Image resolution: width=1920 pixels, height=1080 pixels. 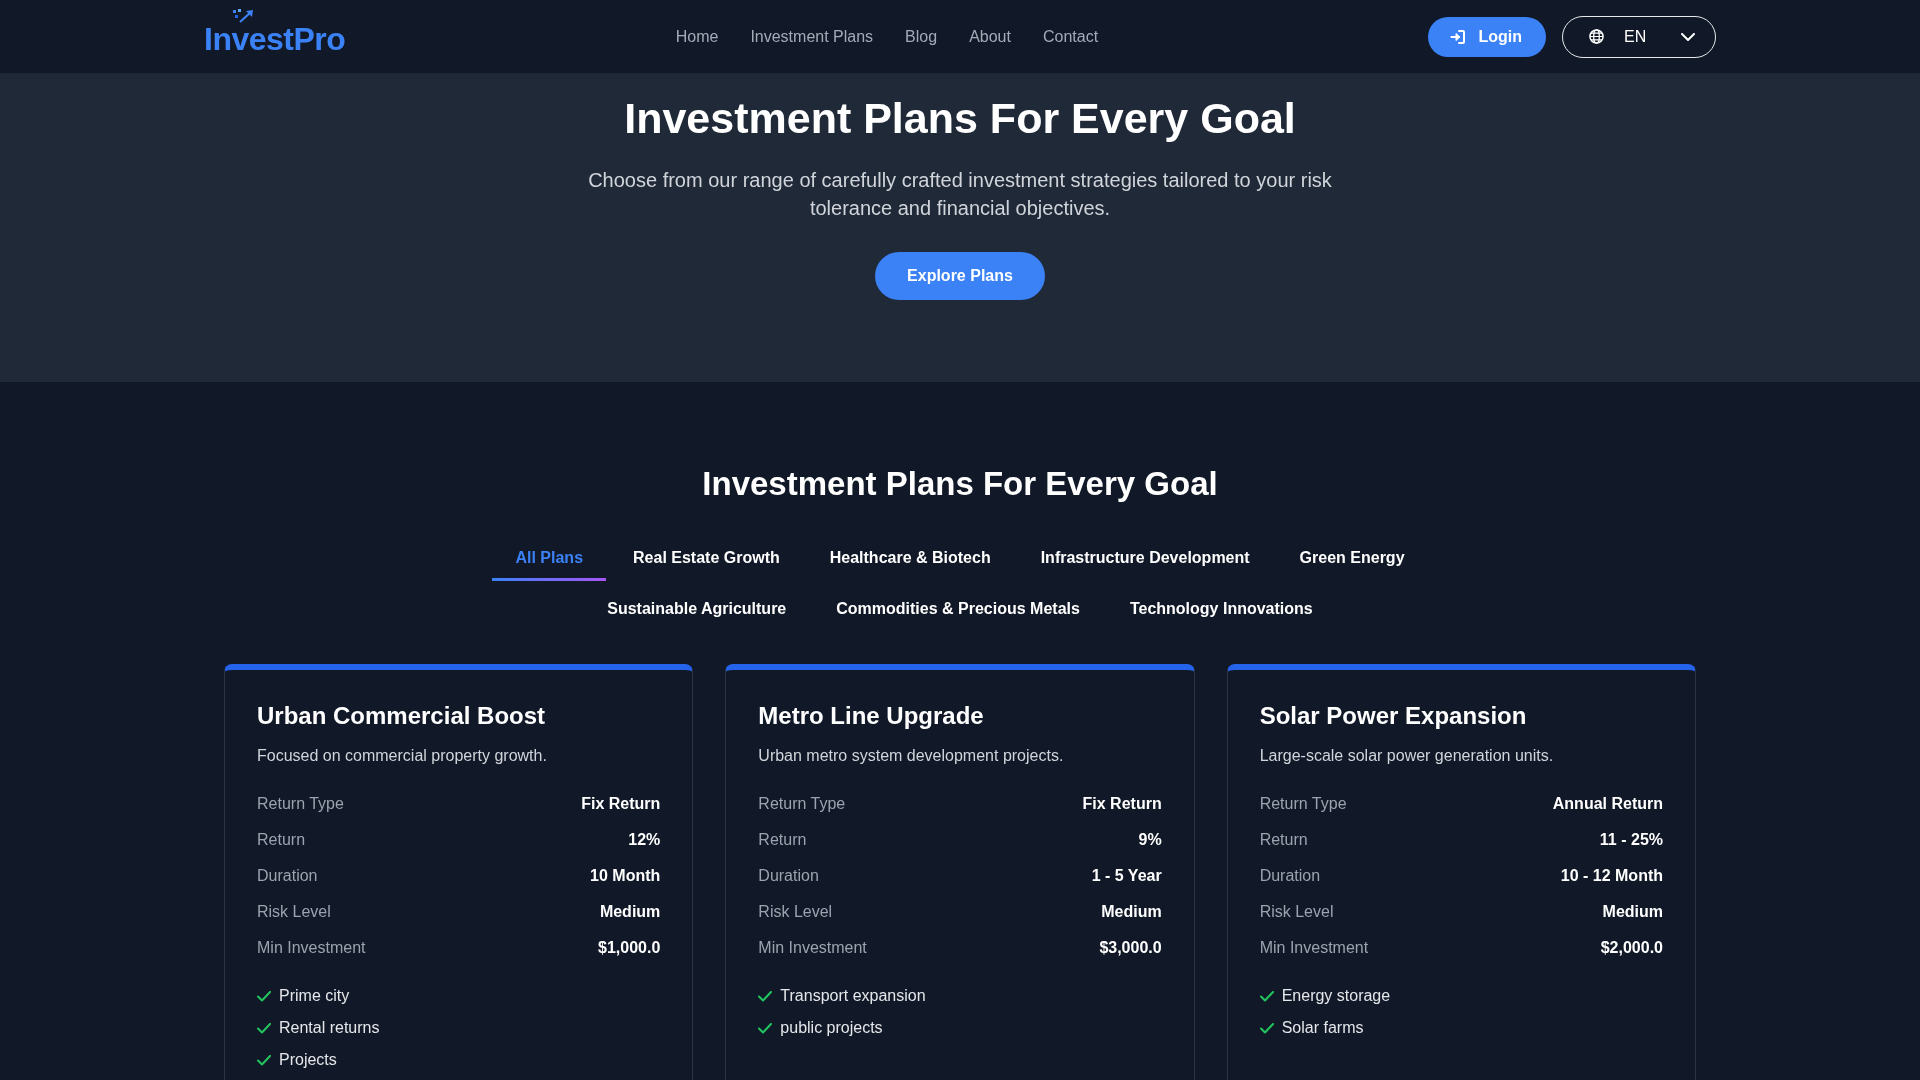 I want to click on feature-text: public projects, so click(x=831, y=1028).